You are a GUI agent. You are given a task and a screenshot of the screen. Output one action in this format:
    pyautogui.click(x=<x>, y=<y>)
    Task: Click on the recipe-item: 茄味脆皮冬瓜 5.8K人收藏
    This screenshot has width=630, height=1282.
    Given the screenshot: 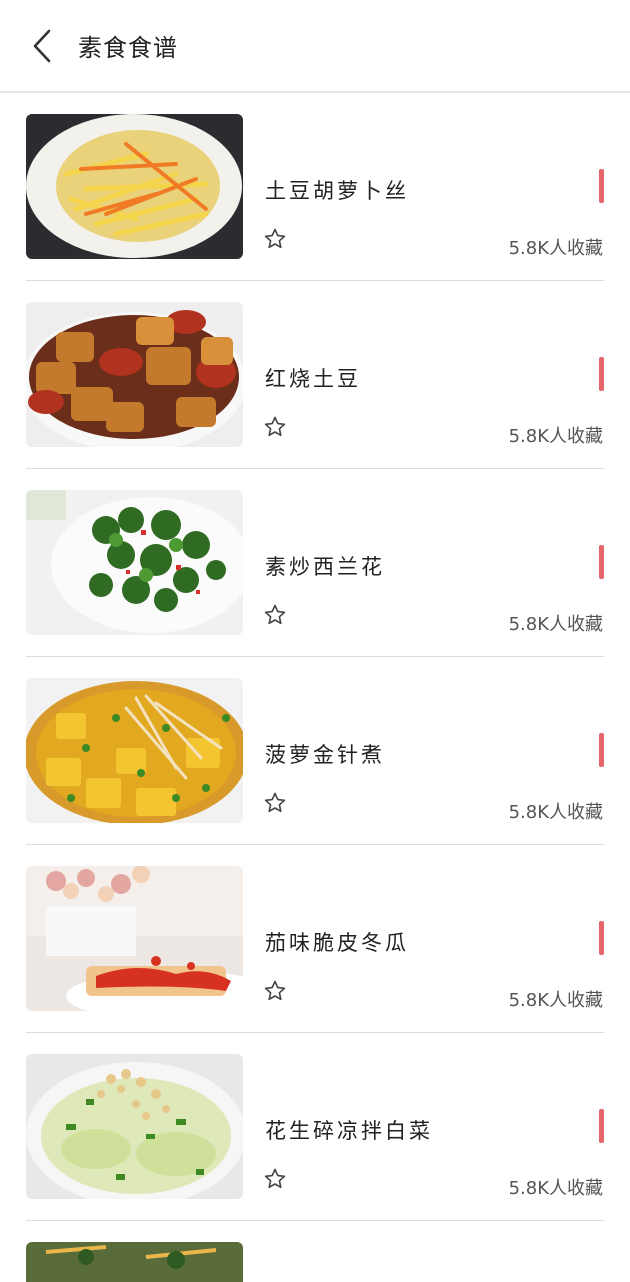 What is the action you would take?
    pyautogui.click(x=315, y=939)
    